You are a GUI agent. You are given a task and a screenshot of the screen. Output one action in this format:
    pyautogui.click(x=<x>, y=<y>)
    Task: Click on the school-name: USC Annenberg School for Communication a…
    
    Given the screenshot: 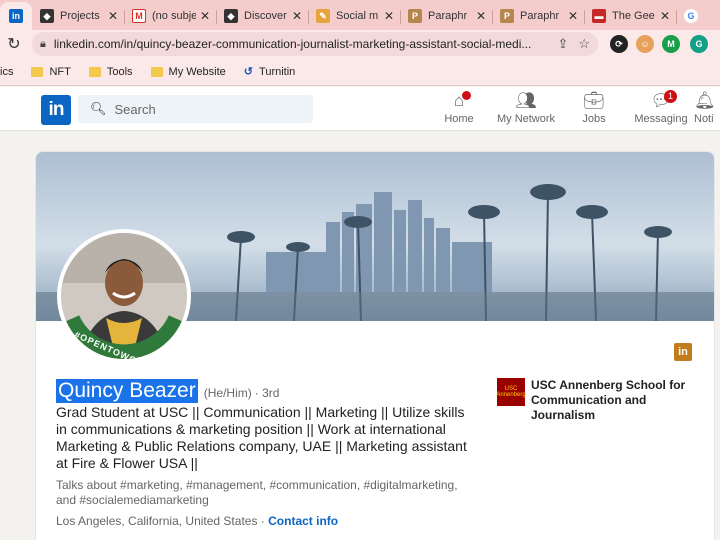 What is the action you would take?
    pyautogui.click(x=608, y=400)
    